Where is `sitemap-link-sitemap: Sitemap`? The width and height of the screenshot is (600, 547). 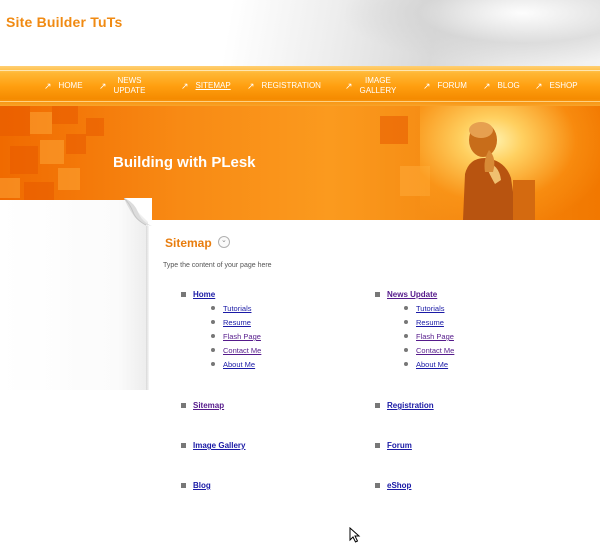
sitemap-link-sitemap: Sitemap is located at coordinates (208, 405).